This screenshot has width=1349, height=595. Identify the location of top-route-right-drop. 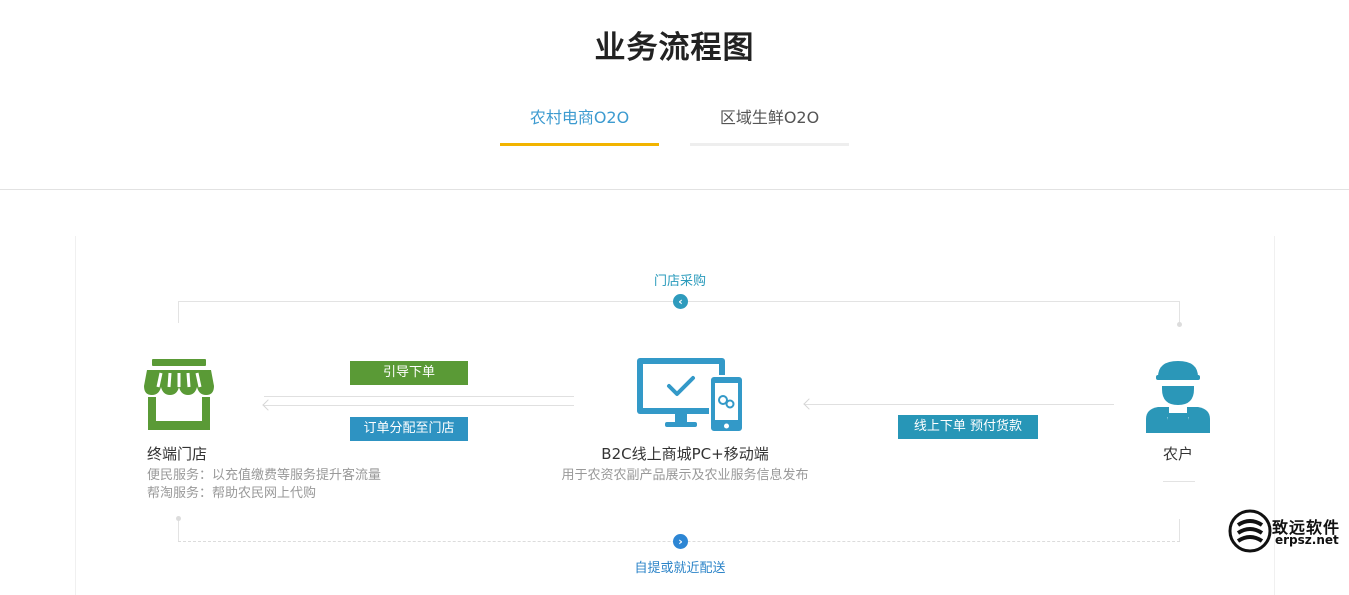
(1179, 312).